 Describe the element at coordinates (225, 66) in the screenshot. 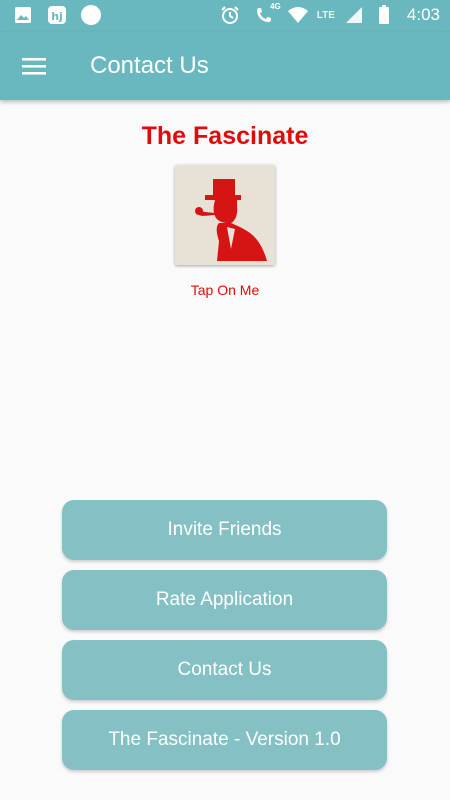

I see `app-bar: Contact Us` at that location.